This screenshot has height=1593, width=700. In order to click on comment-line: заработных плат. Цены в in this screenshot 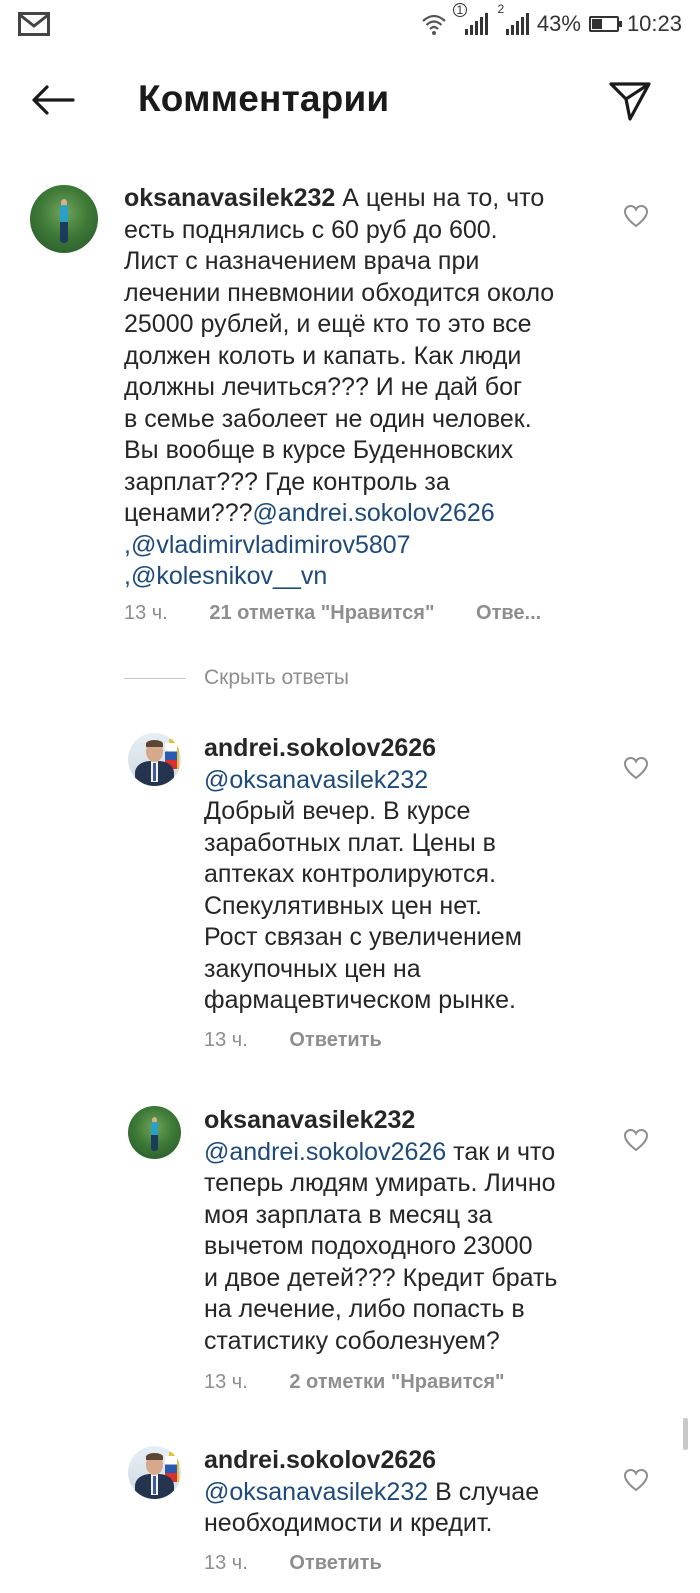, I will do `click(350, 842)`.